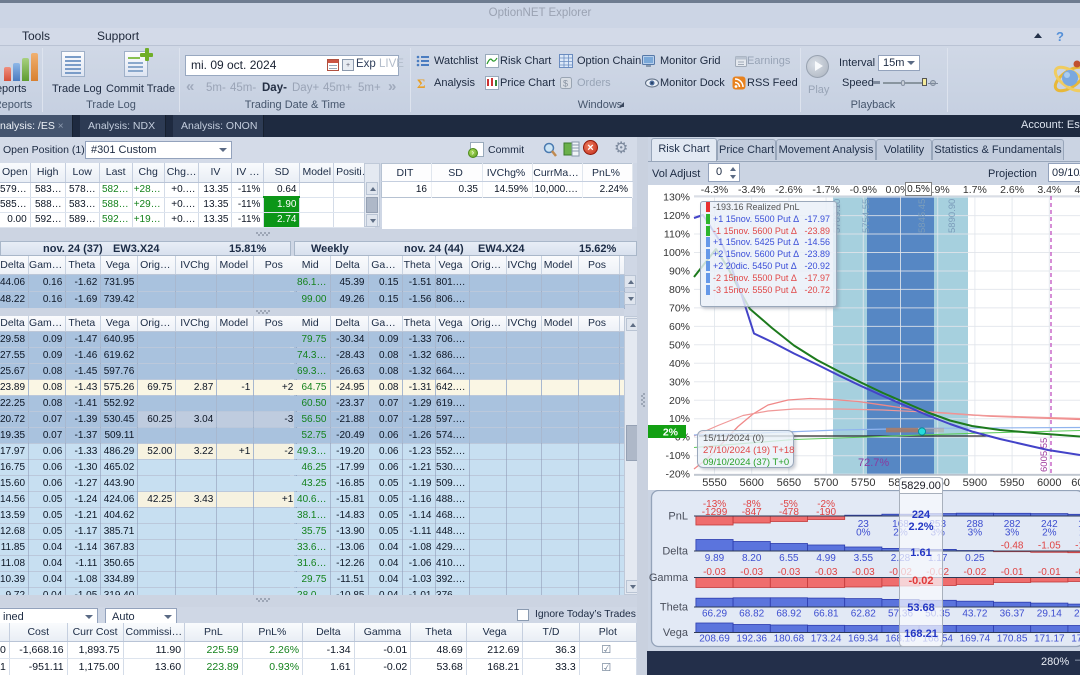  Describe the element at coordinates (826, 614) in the screenshot. I see `svg-text: 66.81` at that location.